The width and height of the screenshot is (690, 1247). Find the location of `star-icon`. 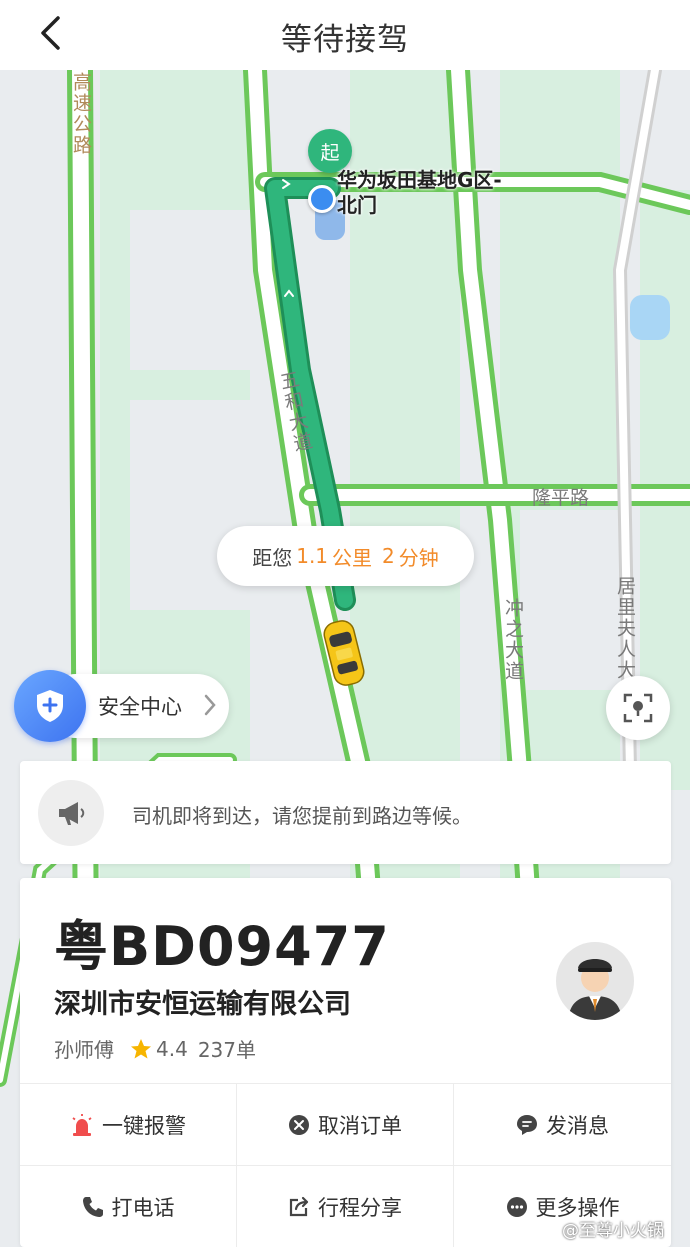

star-icon is located at coordinates (141, 1048).